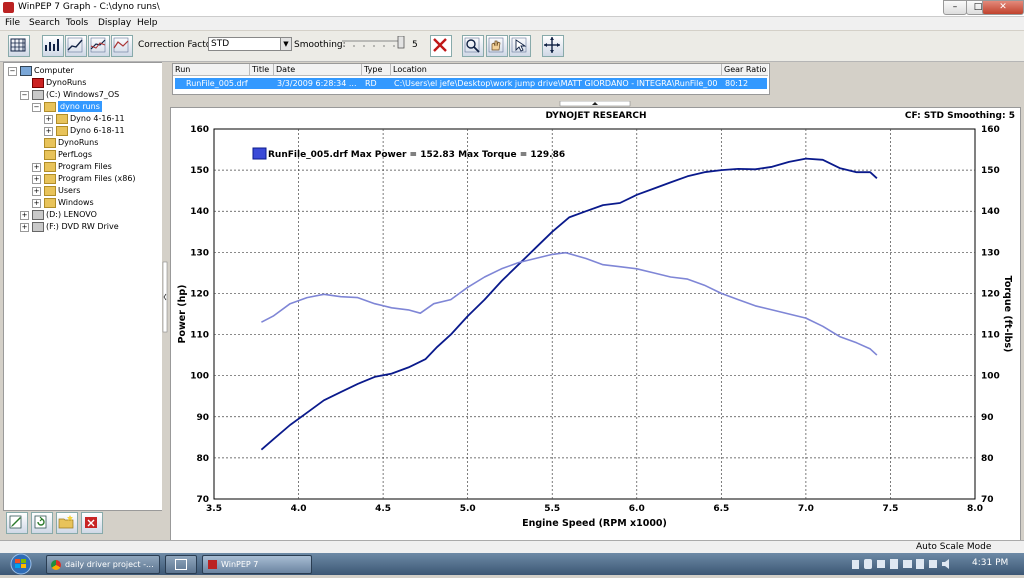 This screenshot has height=578, width=1024. What do you see at coordinates (373, 42) in the screenshot?
I see `smoothing-slider` at bounding box center [373, 42].